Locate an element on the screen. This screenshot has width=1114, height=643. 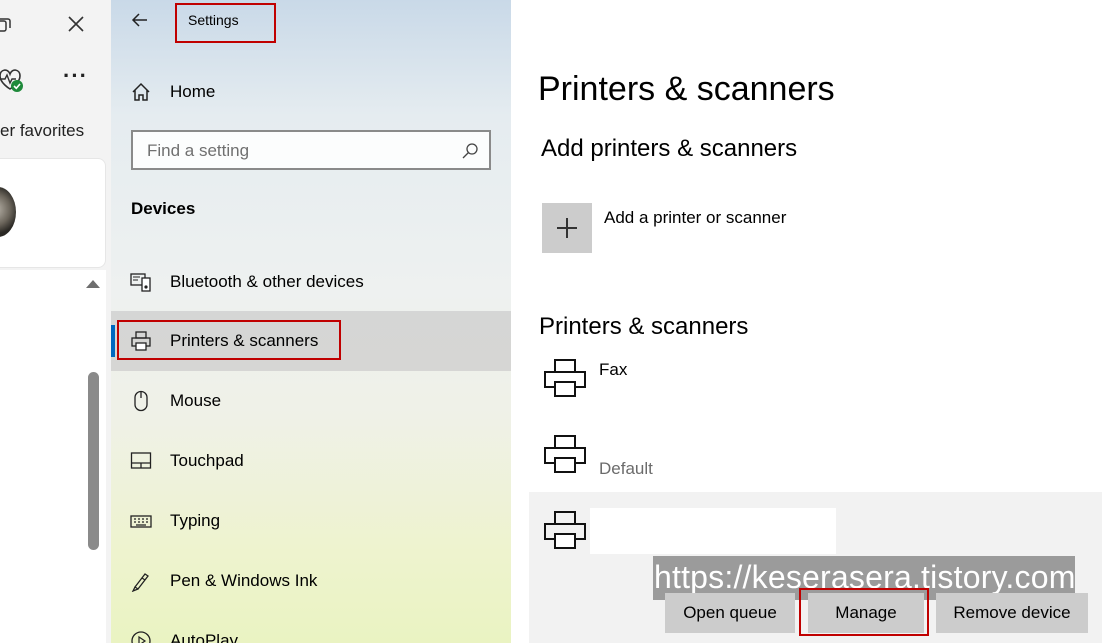
sidebar-item-touchpad: Touchpad is located at coordinates (311, 461).